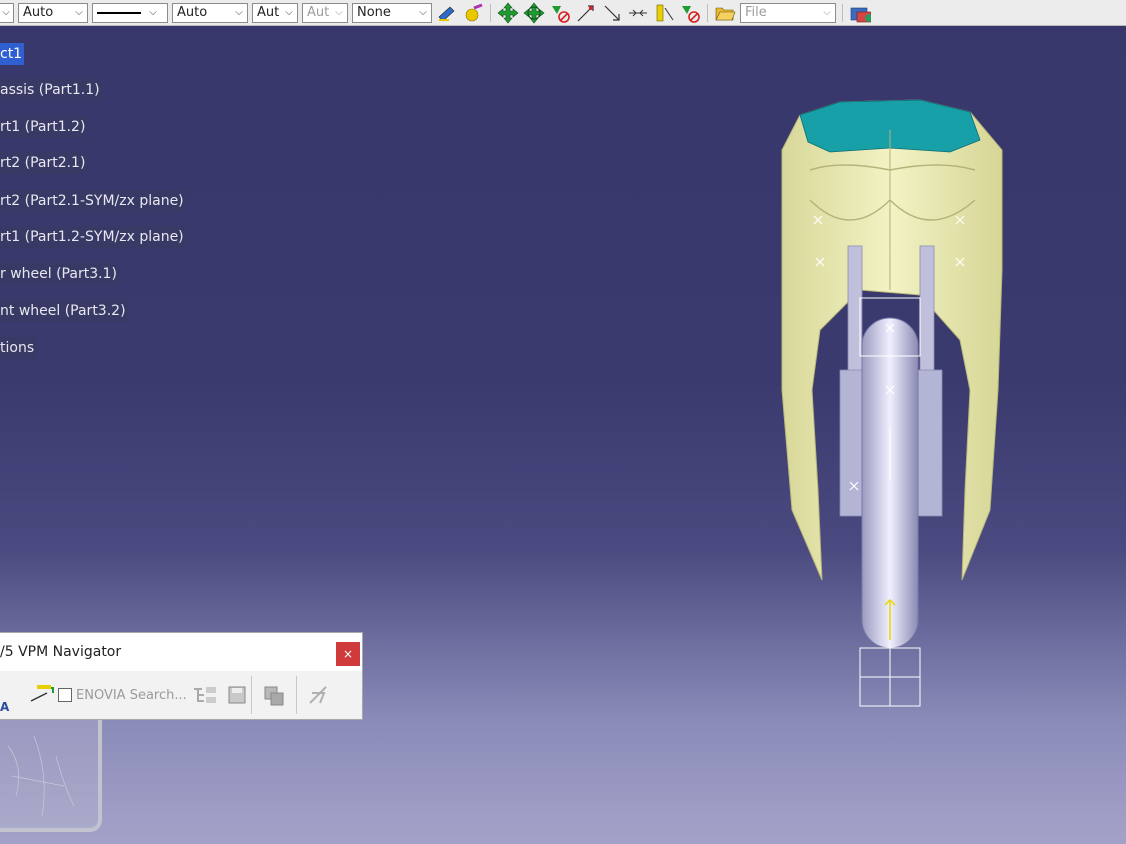 Image resolution: width=1126 pixels, height=844 pixels. Describe the element at coordinates (61, 652) in the screenshot. I see `window-title: /5 VPM Navigator` at that location.